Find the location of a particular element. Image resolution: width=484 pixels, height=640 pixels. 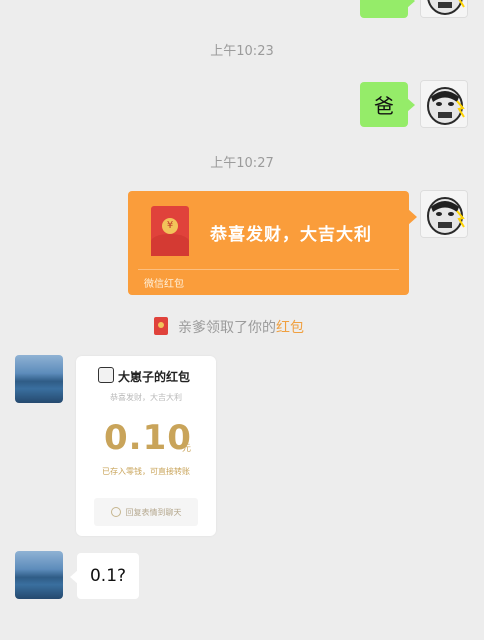

timestamp: 上午10:27 is located at coordinates (242, 163).